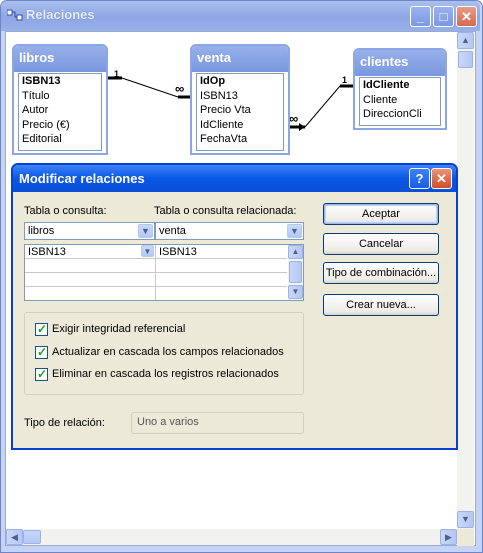 This screenshot has width=483, height=553. What do you see at coordinates (465, 537) in the screenshot?
I see `resize-corner` at bounding box center [465, 537].